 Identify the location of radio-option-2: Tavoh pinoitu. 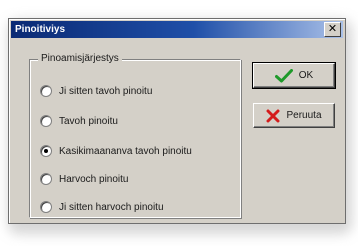
(79, 121).